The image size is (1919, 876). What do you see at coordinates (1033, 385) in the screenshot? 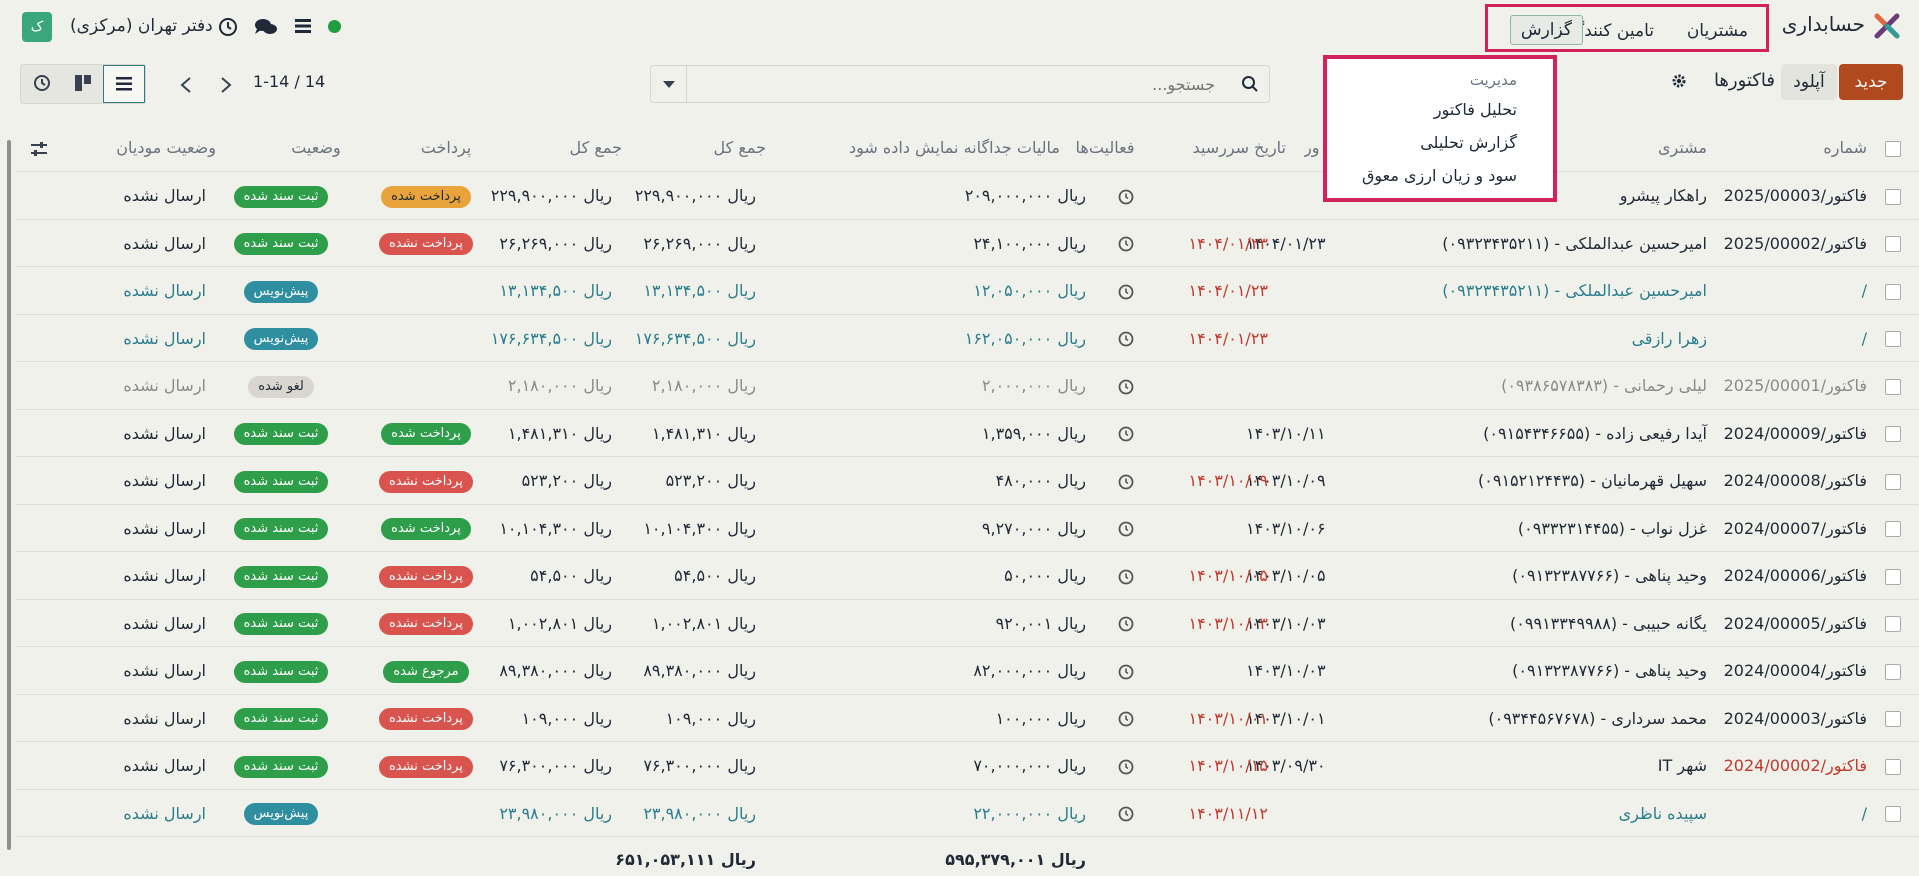
I see `tax-amount: ریال ۲,۰۰۰,۰۰۰` at bounding box center [1033, 385].